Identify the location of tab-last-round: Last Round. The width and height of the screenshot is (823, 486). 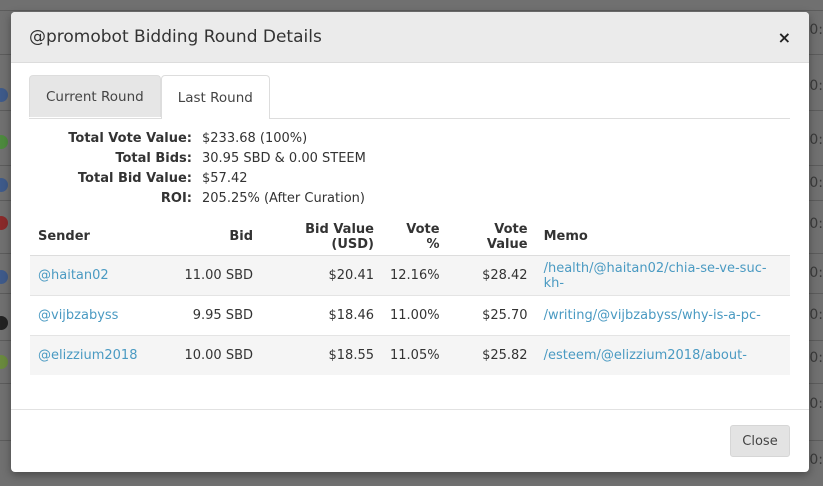
(215, 97).